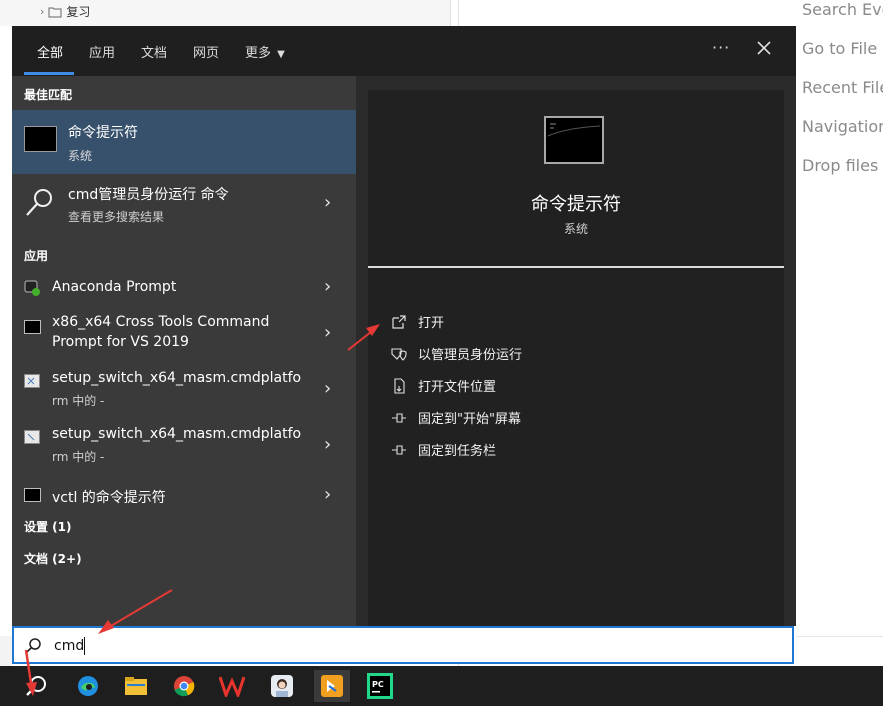  What do you see at coordinates (470, 355) in the screenshot?
I see `action-run-as-admin-label: 以管理员身份运行` at bounding box center [470, 355].